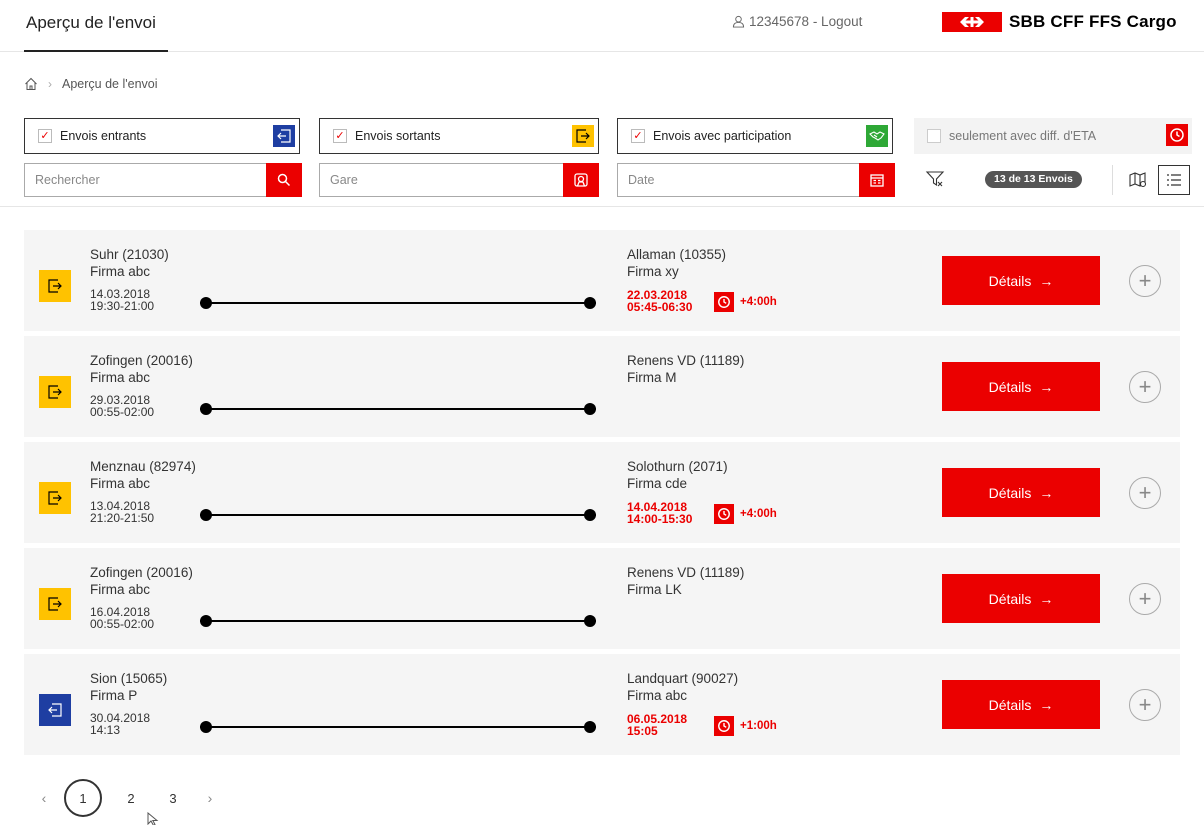 The height and width of the screenshot is (825, 1204). I want to click on filter-incoming: ✓ Envois entrants, so click(162, 136).